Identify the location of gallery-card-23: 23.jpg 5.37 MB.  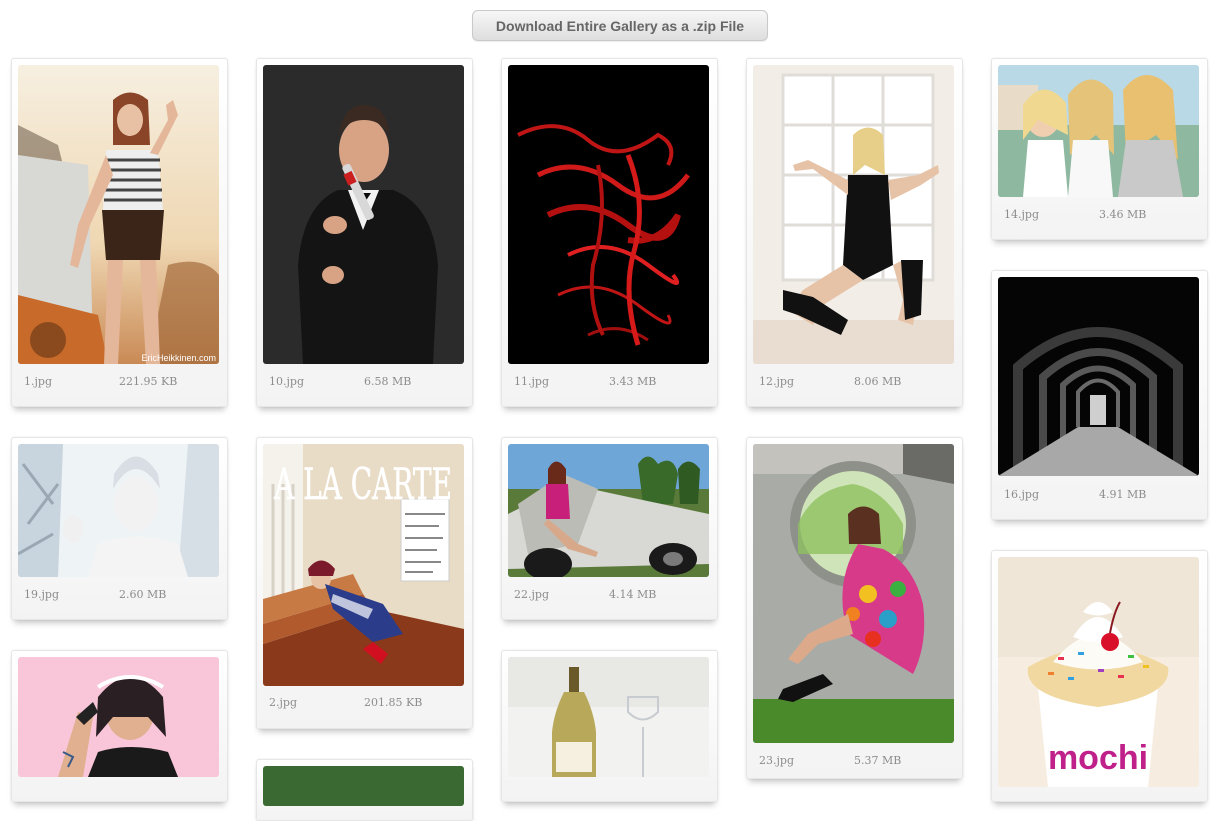
(854, 608).